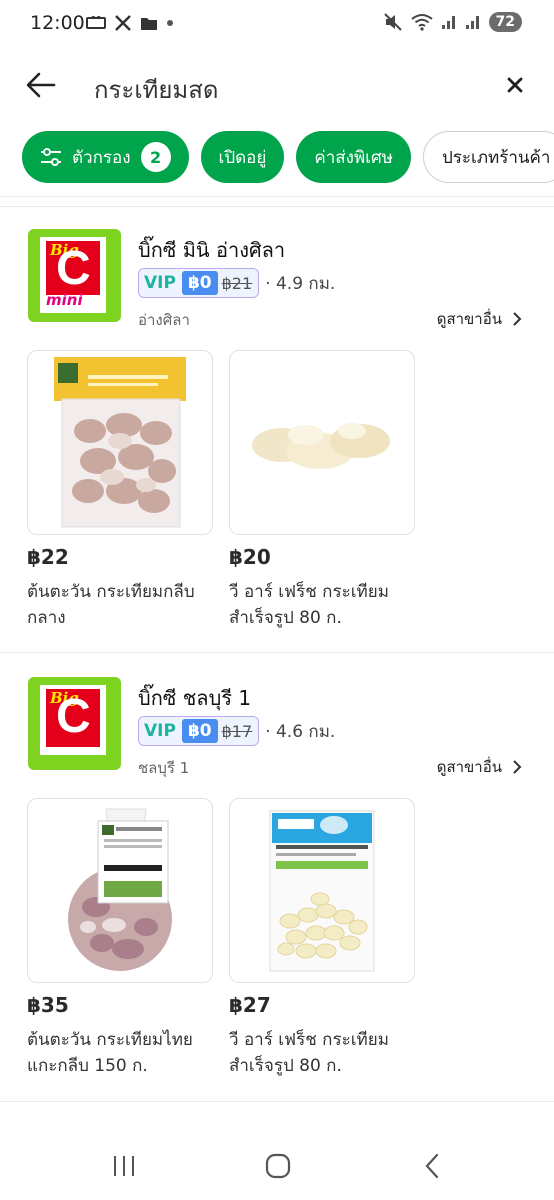 This screenshot has height=1200, width=554. Describe the element at coordinates (48, 557) in the screenshot. I see `product-price: ฿22` at that location.